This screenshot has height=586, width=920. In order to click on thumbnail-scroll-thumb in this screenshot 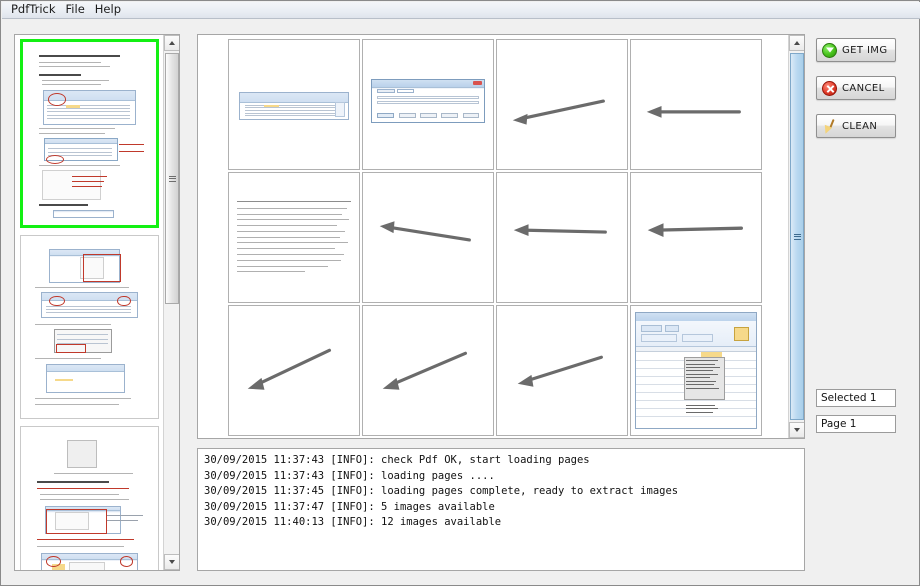, I will do `click(172, 178)`.